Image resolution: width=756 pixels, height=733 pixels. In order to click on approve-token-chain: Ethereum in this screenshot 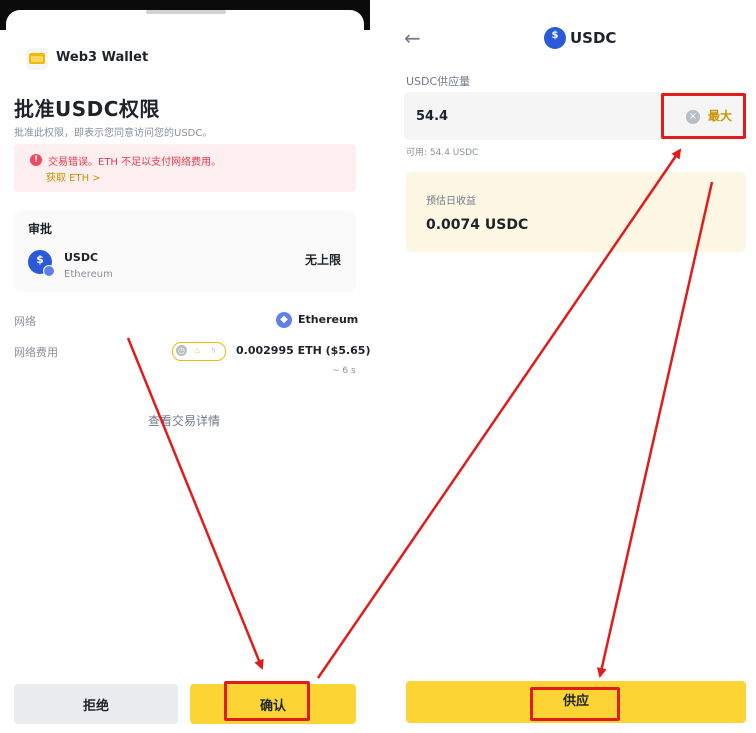, I will do `click(88, 274)`.